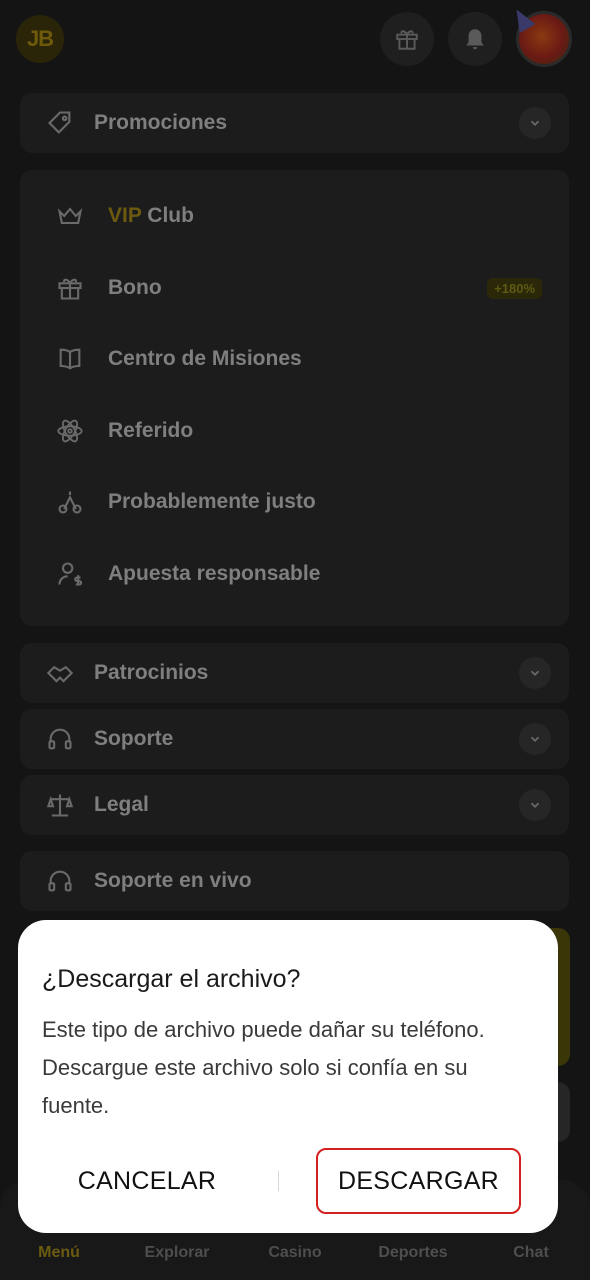 Image resolution: width=590 pixels, height=1280 pixels. What do you see at coordinates (294, 805) in the screenshot?
I see `menu-legal: Legal` at bounding box center [294, 805].